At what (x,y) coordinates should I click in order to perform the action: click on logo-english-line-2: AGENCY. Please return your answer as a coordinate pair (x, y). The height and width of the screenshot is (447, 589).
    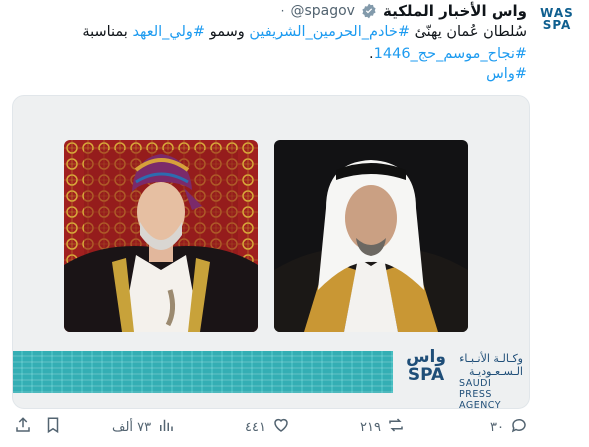
    Looking at the image, I should click on (480, 404).